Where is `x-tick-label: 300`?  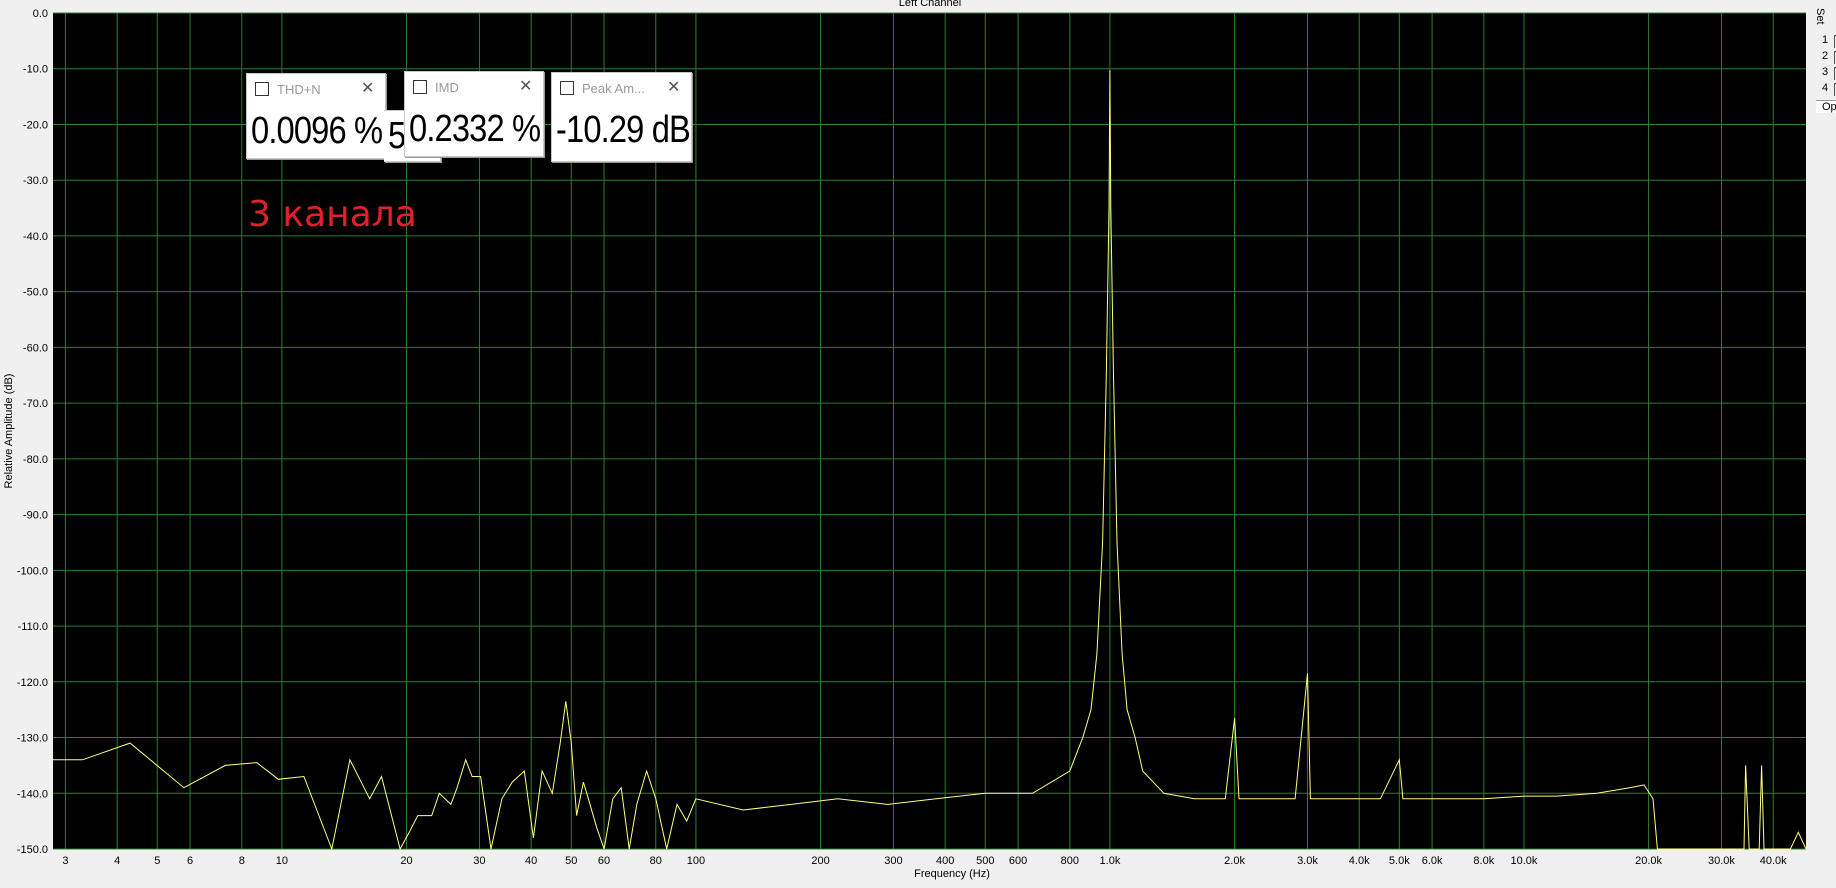 x-tick-label: 300 is located at coordinates (893, 861).